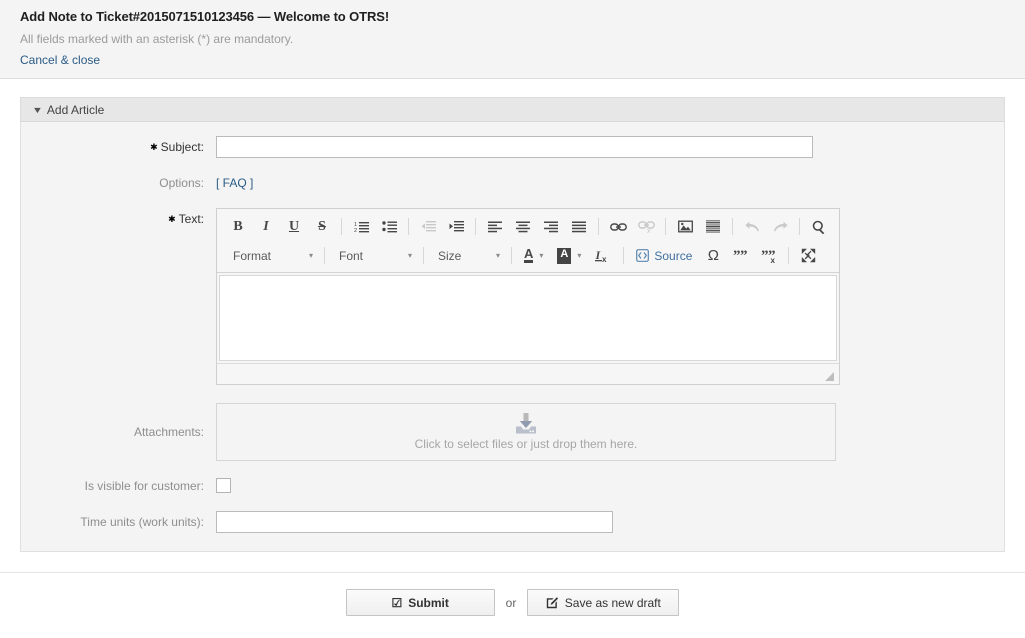 The height and width of the screenshot is (638, 1025). Describe the element at coordinates (420, 602) in the screenshot. I see `submit-button: ☑ Submit` at that location.